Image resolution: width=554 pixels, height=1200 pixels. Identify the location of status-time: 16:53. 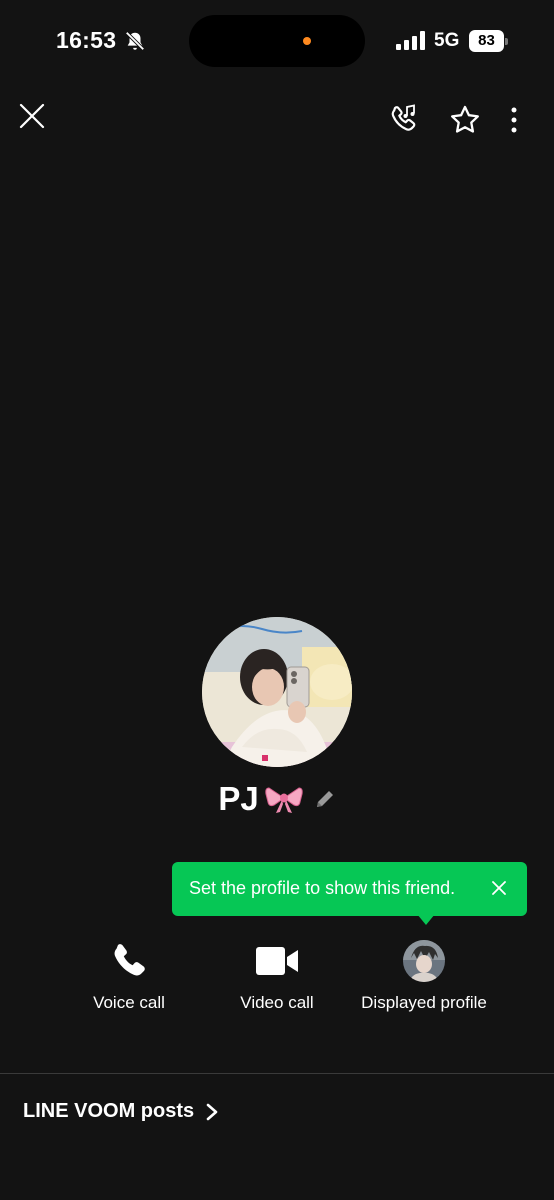
(86, 40).